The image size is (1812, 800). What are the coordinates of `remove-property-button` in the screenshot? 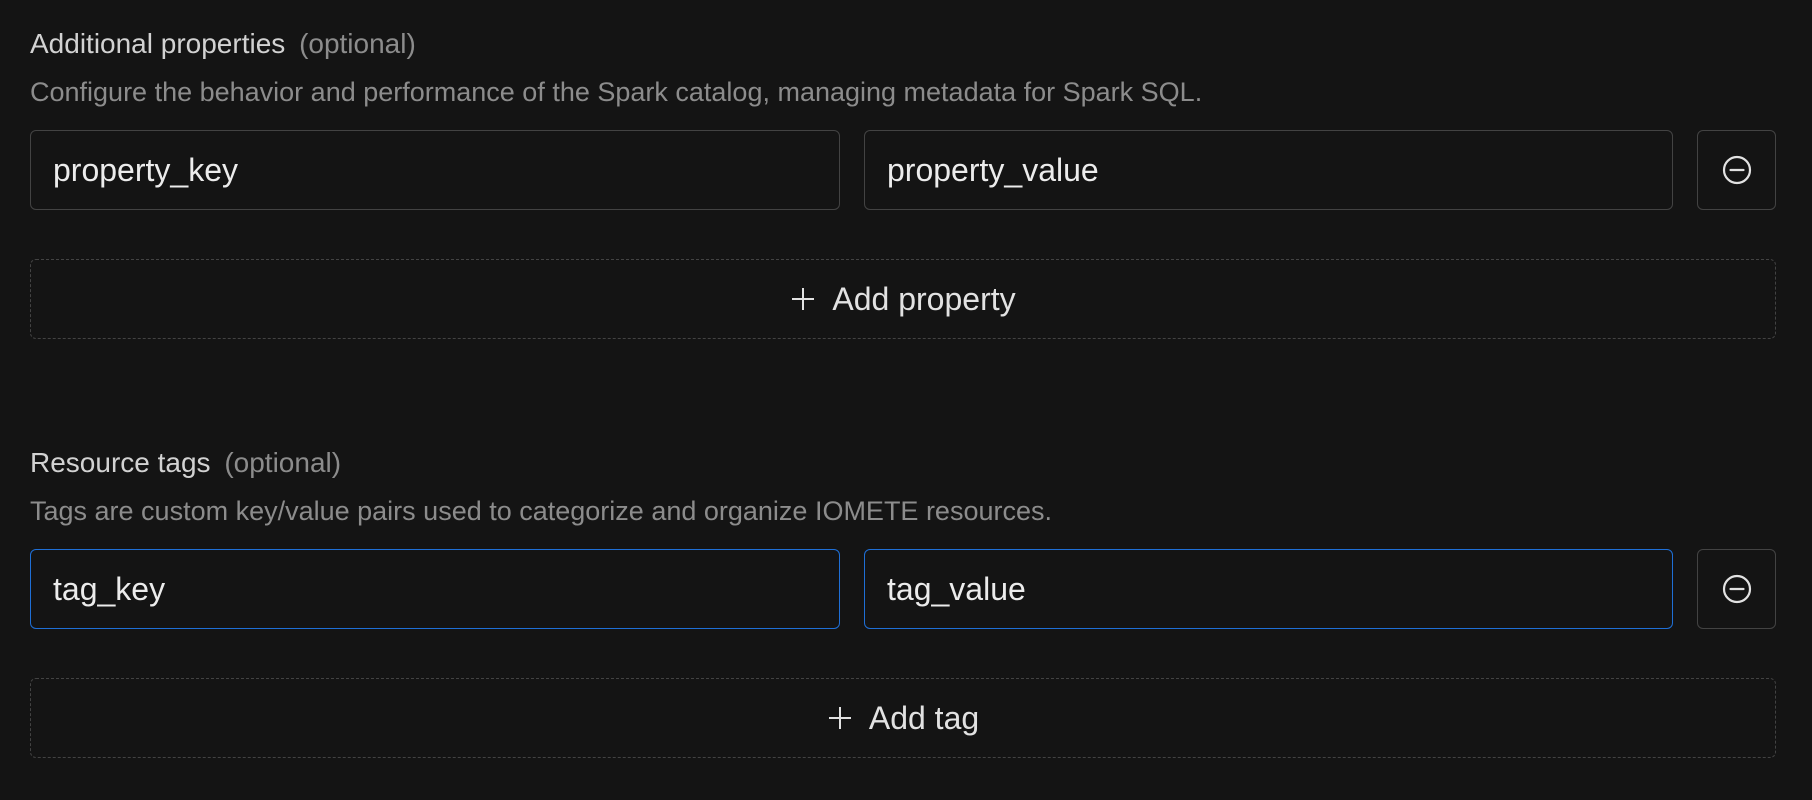 It's located at (1736, 170).